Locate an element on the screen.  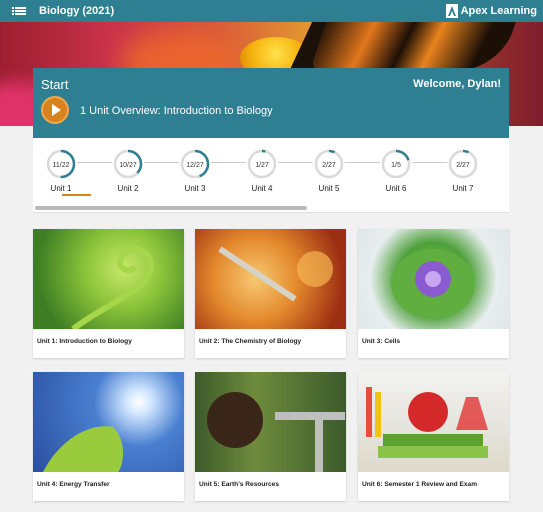
unit-tab-7: 2/27 Unit 7 is located at coordinates (463, 171).